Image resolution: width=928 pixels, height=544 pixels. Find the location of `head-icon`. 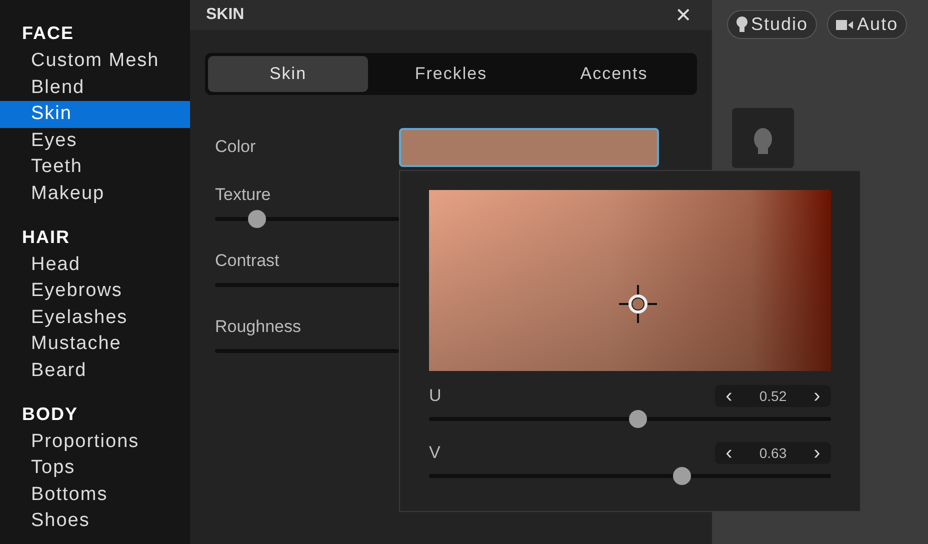

head-icon is located at coordinates (763, 141).